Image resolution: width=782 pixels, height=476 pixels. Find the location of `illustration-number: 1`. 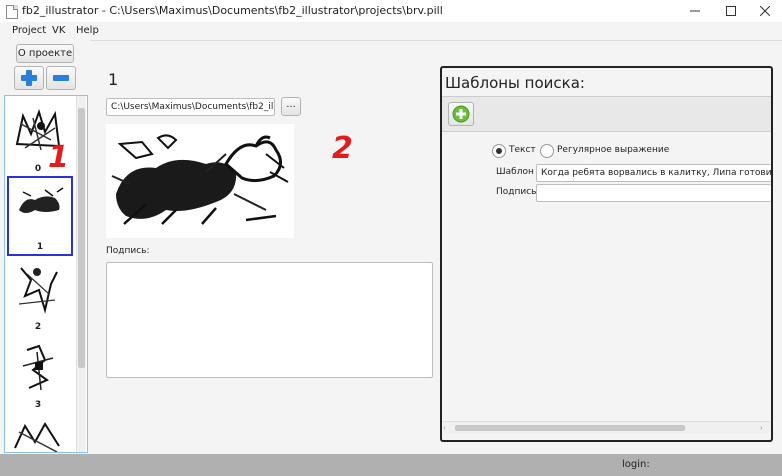

illustration-number: 1 is located at coordinates (113, 79).